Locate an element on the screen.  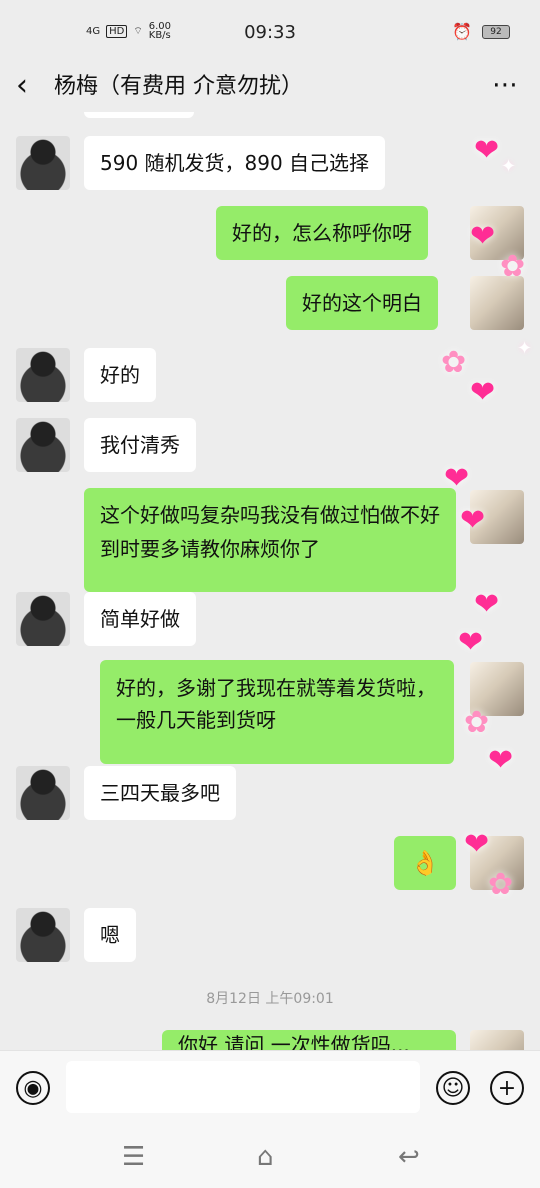
sparkle-decoration-2: ✦ is located at coordinates (525, 348).